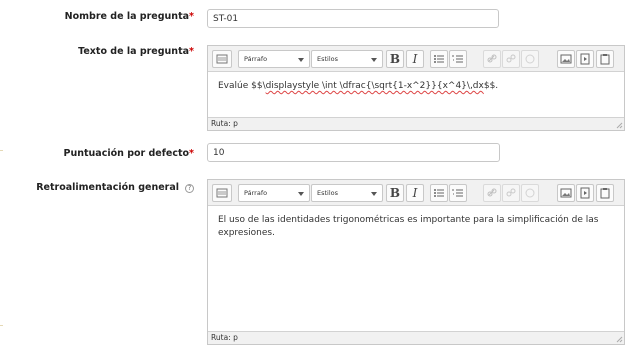  I want to click on question-text-label: Texto de la pregunta*, so click(136, 51).